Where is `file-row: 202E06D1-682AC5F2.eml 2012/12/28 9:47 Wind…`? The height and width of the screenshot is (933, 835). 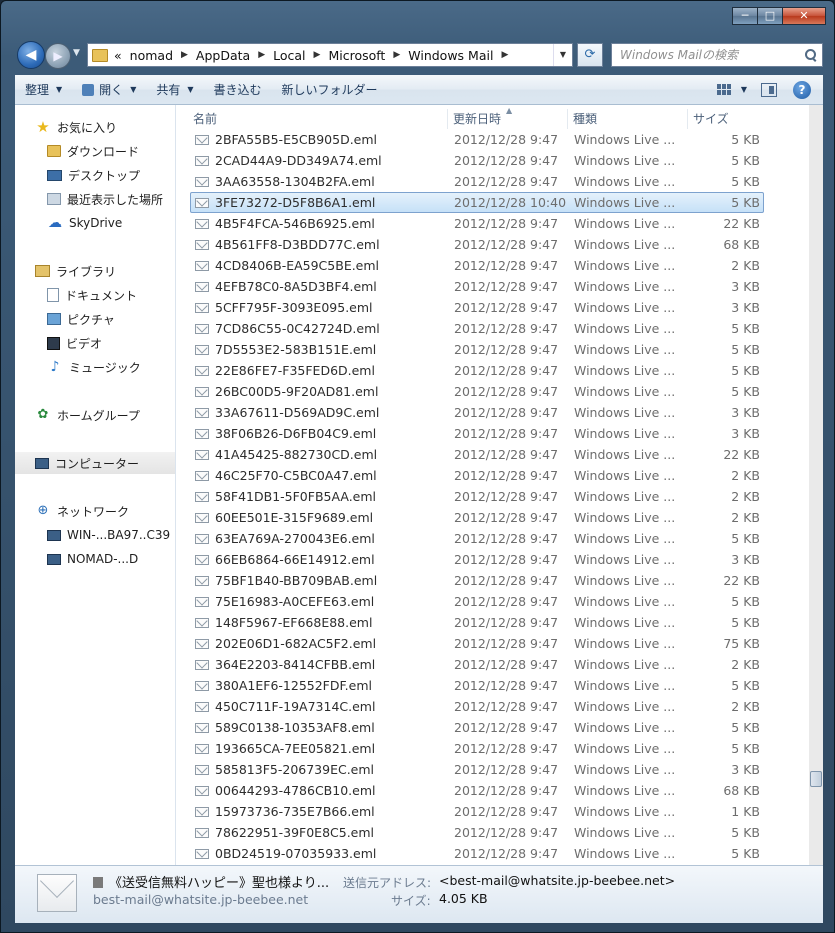
file-row: 202E06D1-682AC5F2.eml 2012/12/28 9:47 Wind… is located at coordinates (477, 643).